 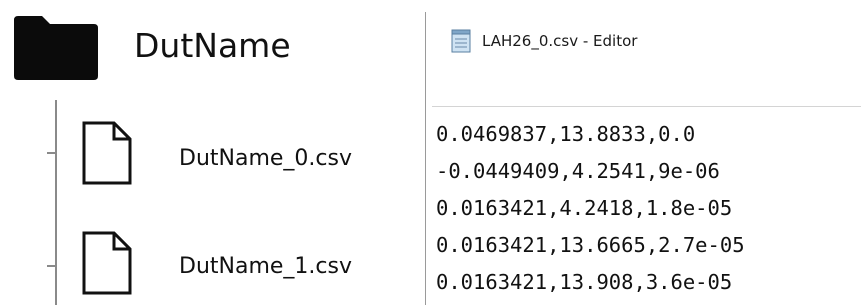 What do you see at coordinates (648, 134) in the screenshot?
I see `csv-line: 0.0469837,13.8833,0.0` at bounding box center [648, 134].